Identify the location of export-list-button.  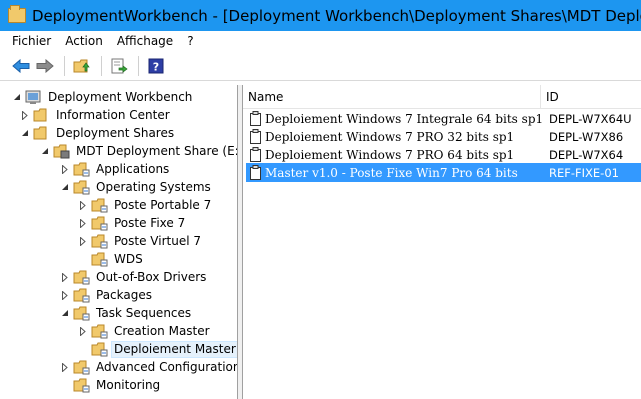
(119, 66).